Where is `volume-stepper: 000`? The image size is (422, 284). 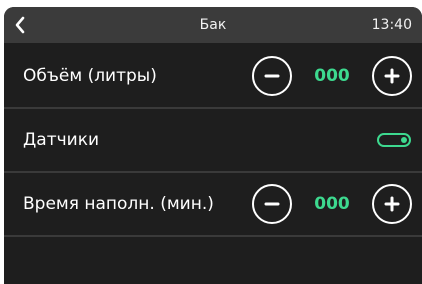
volume-stepper: 000 is located at coordinates (332, 76).